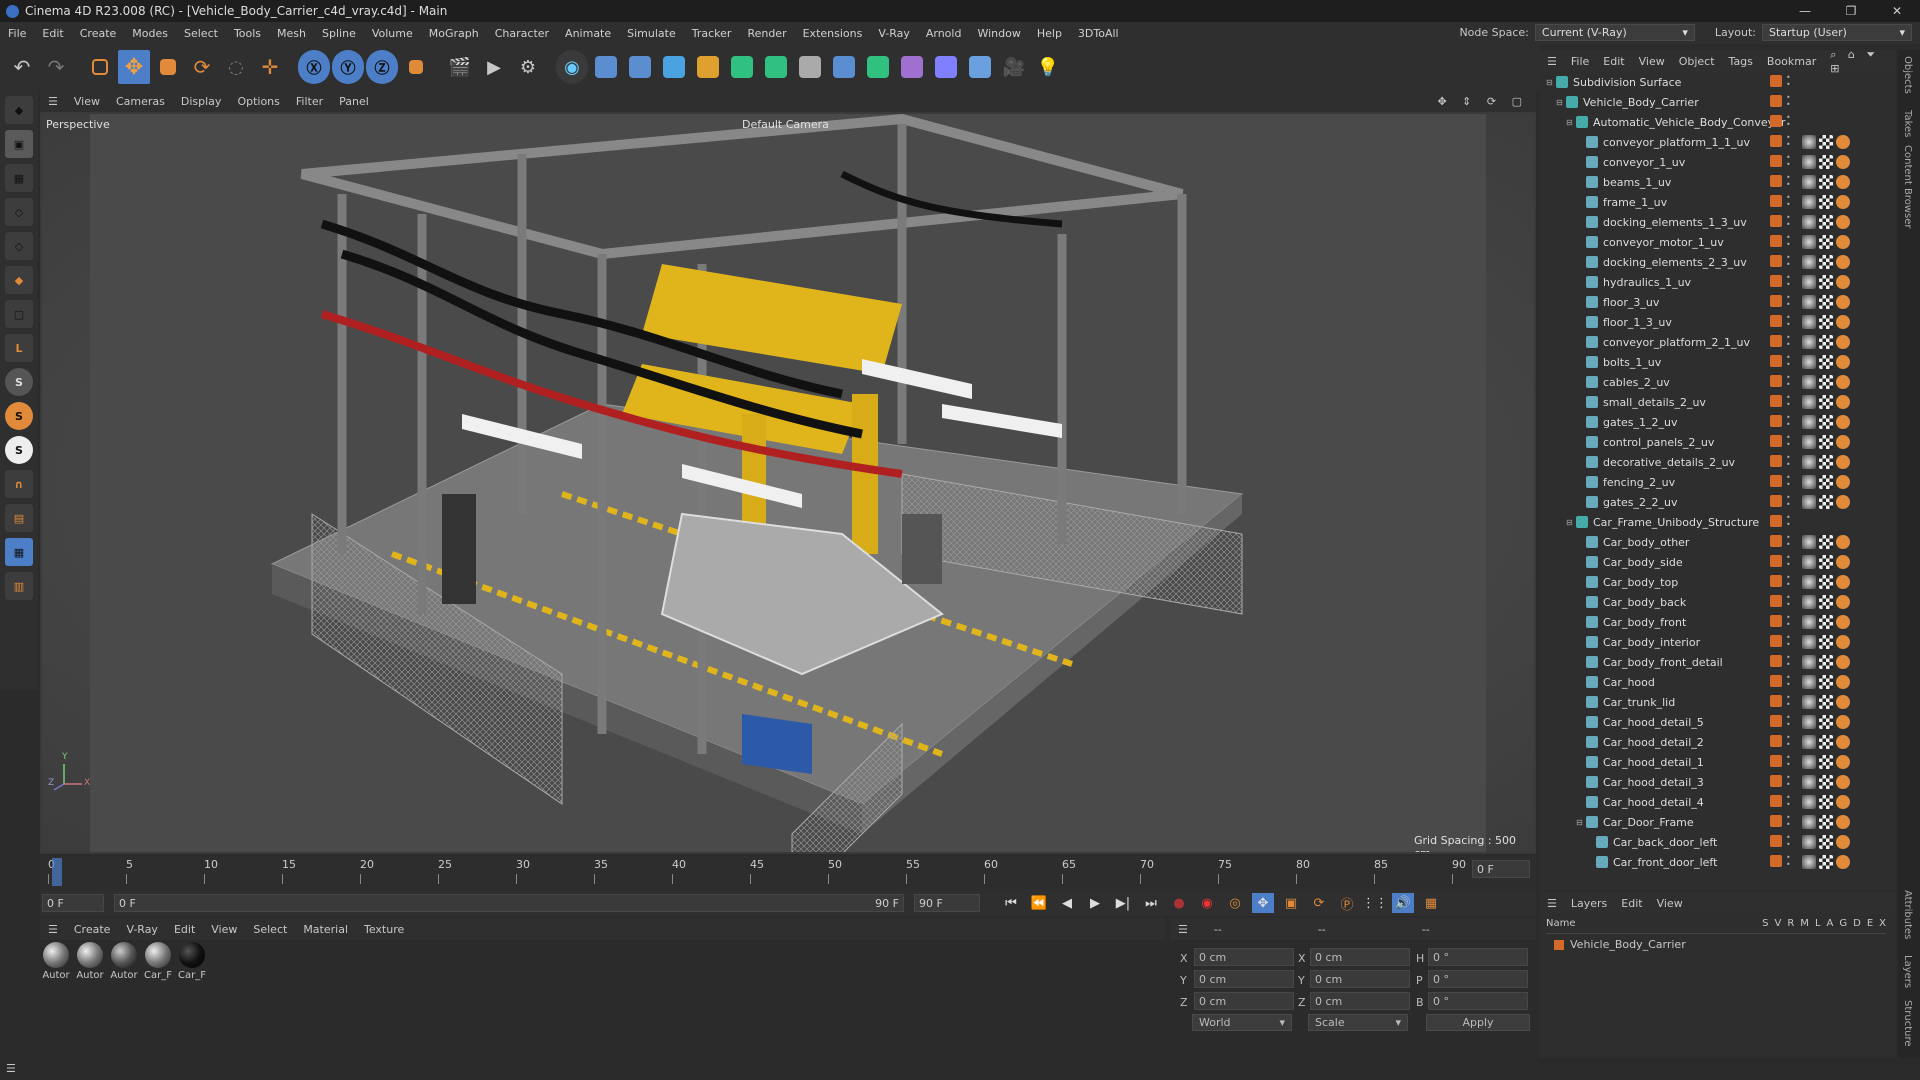 The image size is (1920, 1080). What do you see at coordinates (19, 280) in the screenshot?
I see `polygons-mode-button: ◆` at bounding box center [19, 280].